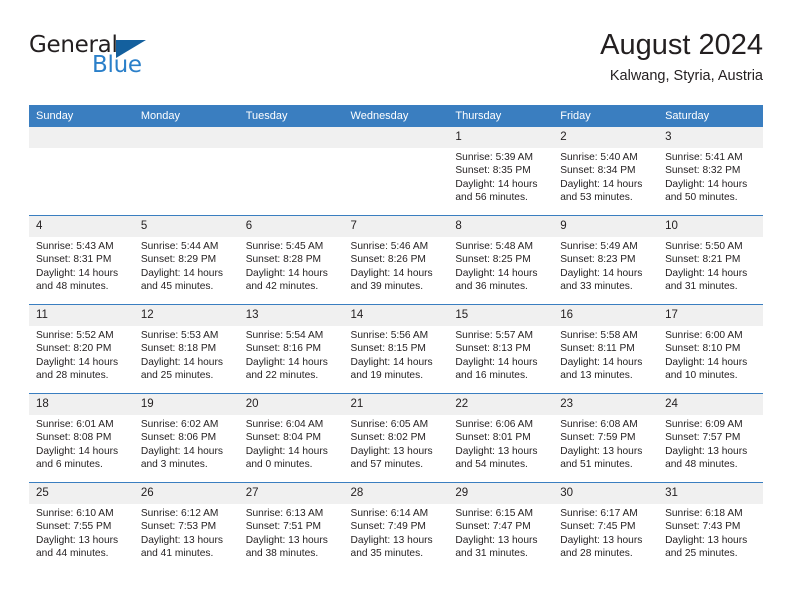  I want to click on weekday-header-friday: Friday, so click(606, 116).